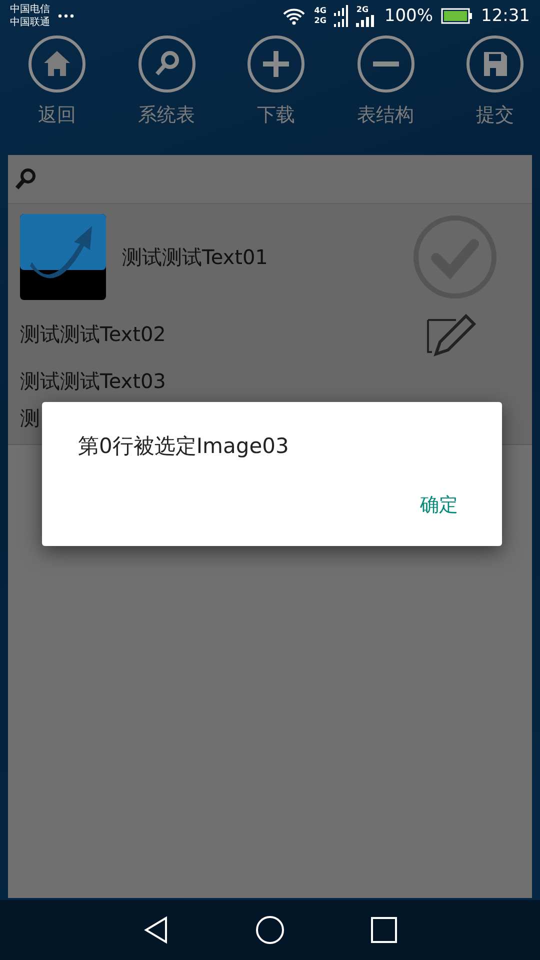 Image resolution: width=540 pixels, height=960 pixels. Describe the element at coordinates (183, 446) in the screenshot. I see `dialog-message: 第0行被选定Image03` at that location.